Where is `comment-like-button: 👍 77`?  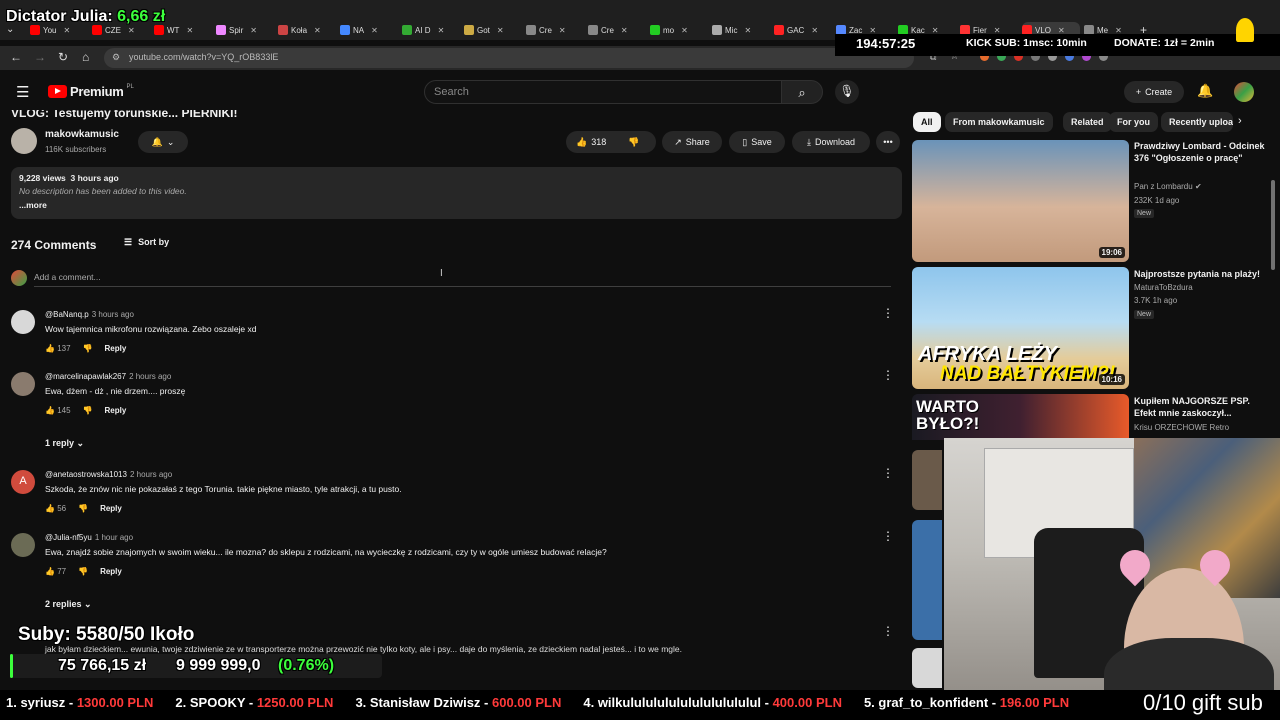 comment-like-button: 👍 77 is located at coordinates (55, 571).